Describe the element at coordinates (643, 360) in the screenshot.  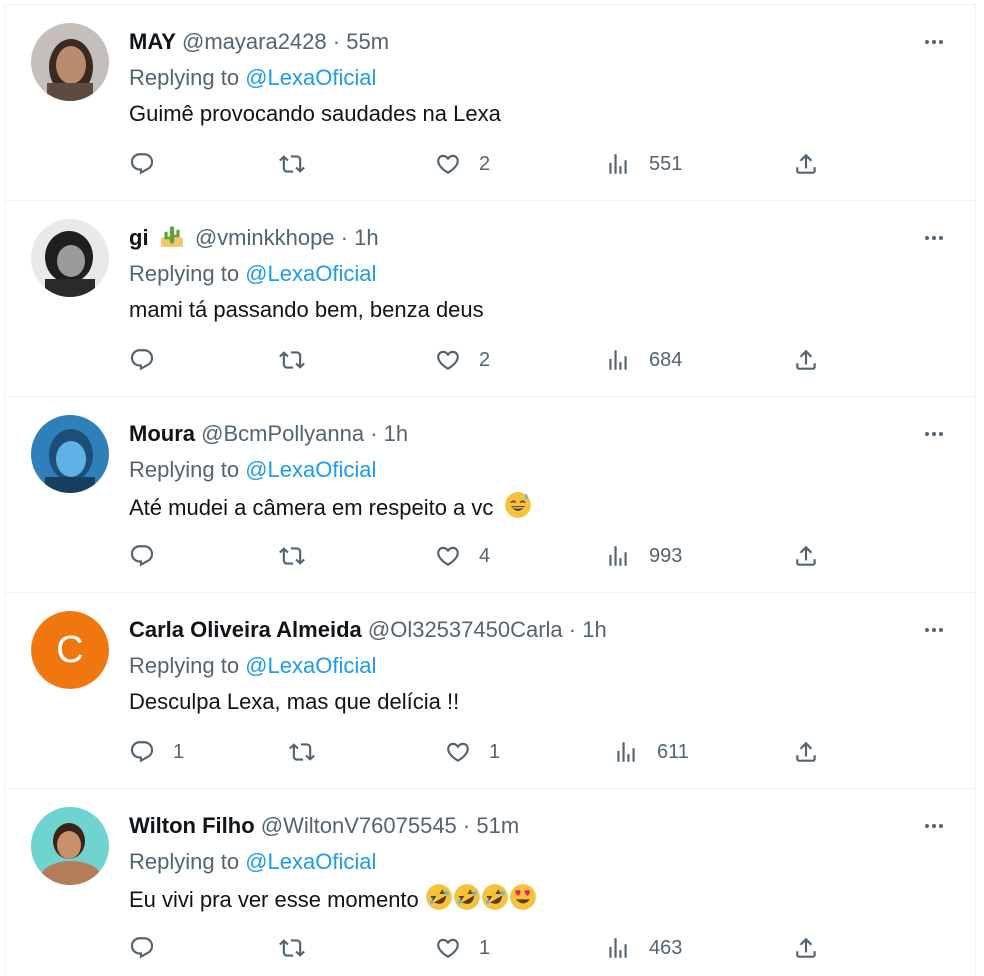
I see `views-button: 684` at that location.